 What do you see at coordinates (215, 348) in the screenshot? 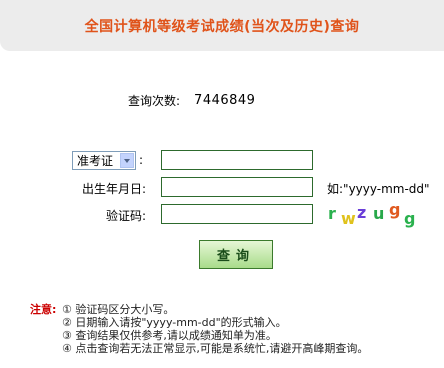
I see `note-line: ④ 点击查询若无法正常显示,可能是系统忙,请避开高峰期查询。` at bounding box center [215, 348].